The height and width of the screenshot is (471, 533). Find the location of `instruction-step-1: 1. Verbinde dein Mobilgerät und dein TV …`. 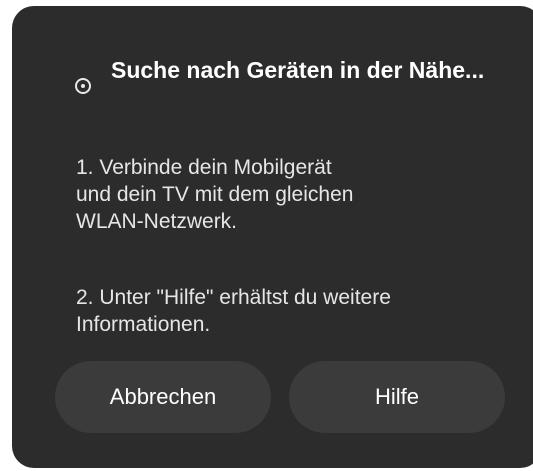

instruction-step-1: 1. Verbinde dein Mobilgerät und dein TV … is located at coordinates (215, 194).